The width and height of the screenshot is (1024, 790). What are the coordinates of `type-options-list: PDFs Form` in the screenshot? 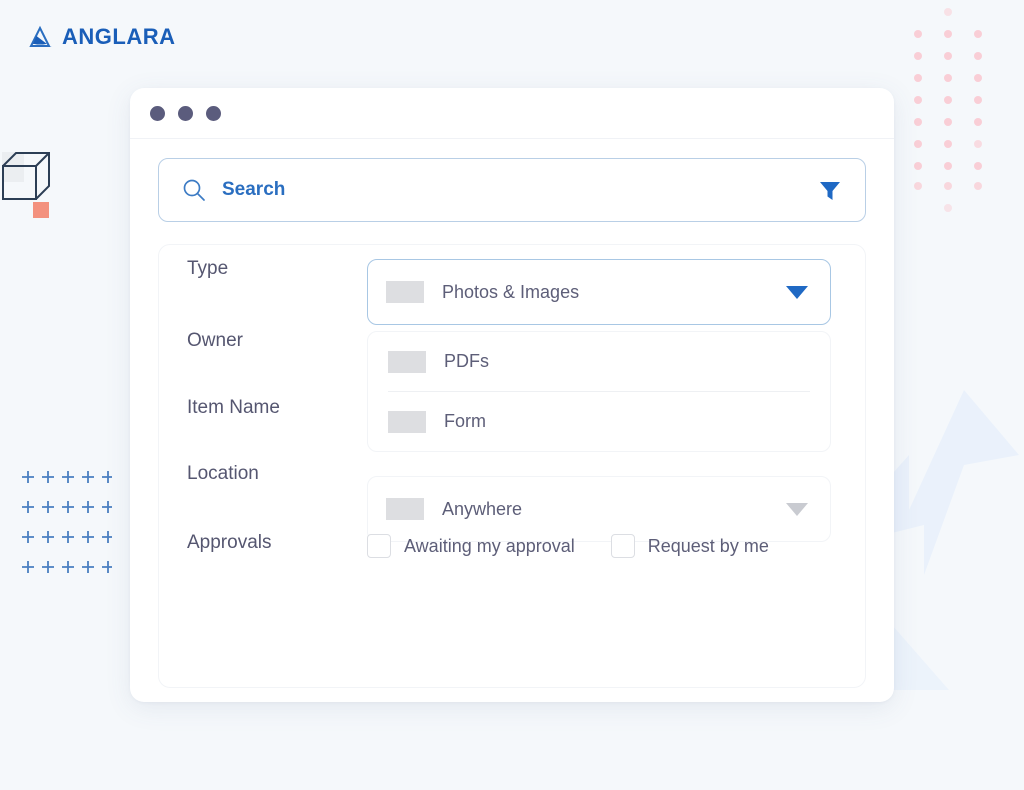 It's located at (599, 391).